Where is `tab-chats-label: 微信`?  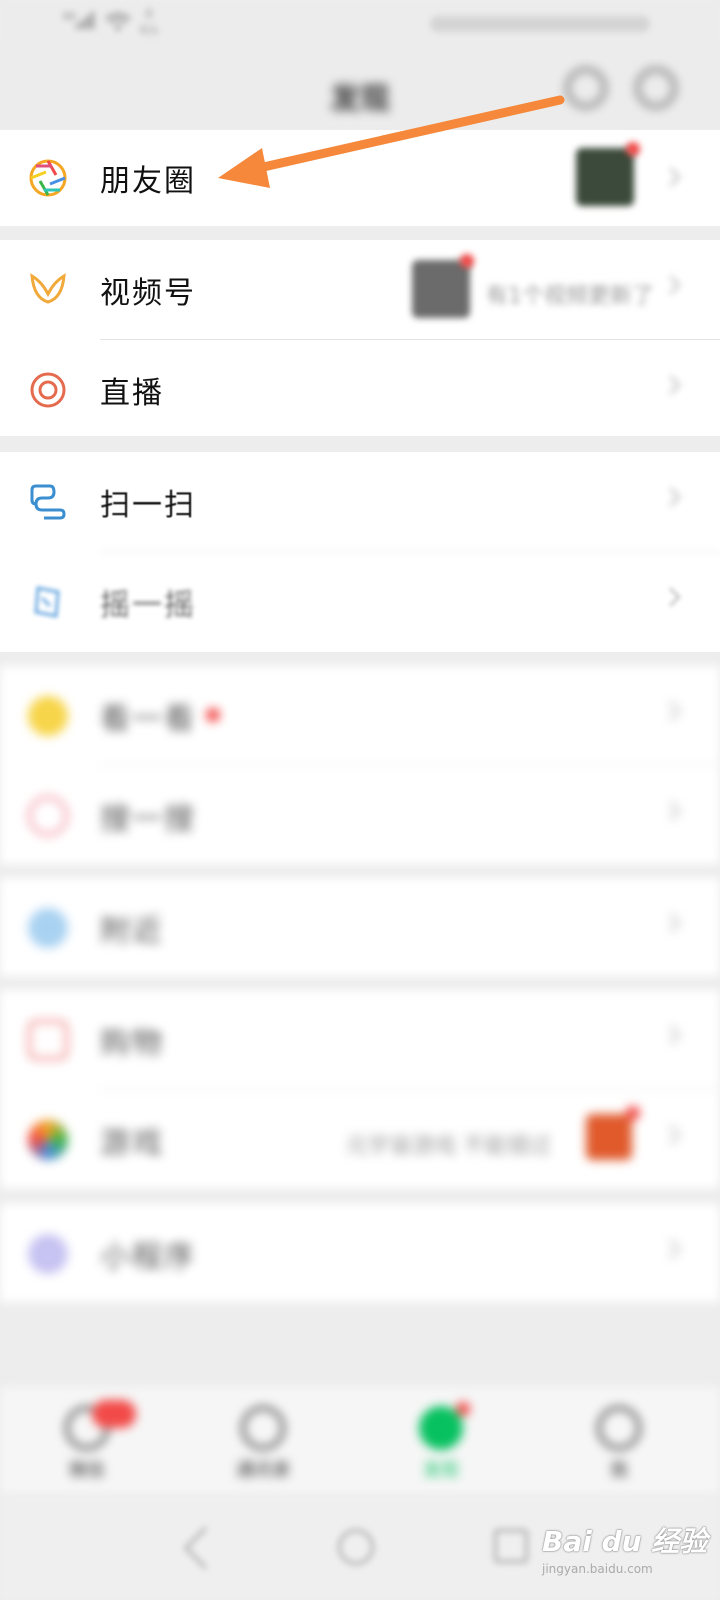
tab-chats-label: 微信 is located at coordinates (87, 1470).